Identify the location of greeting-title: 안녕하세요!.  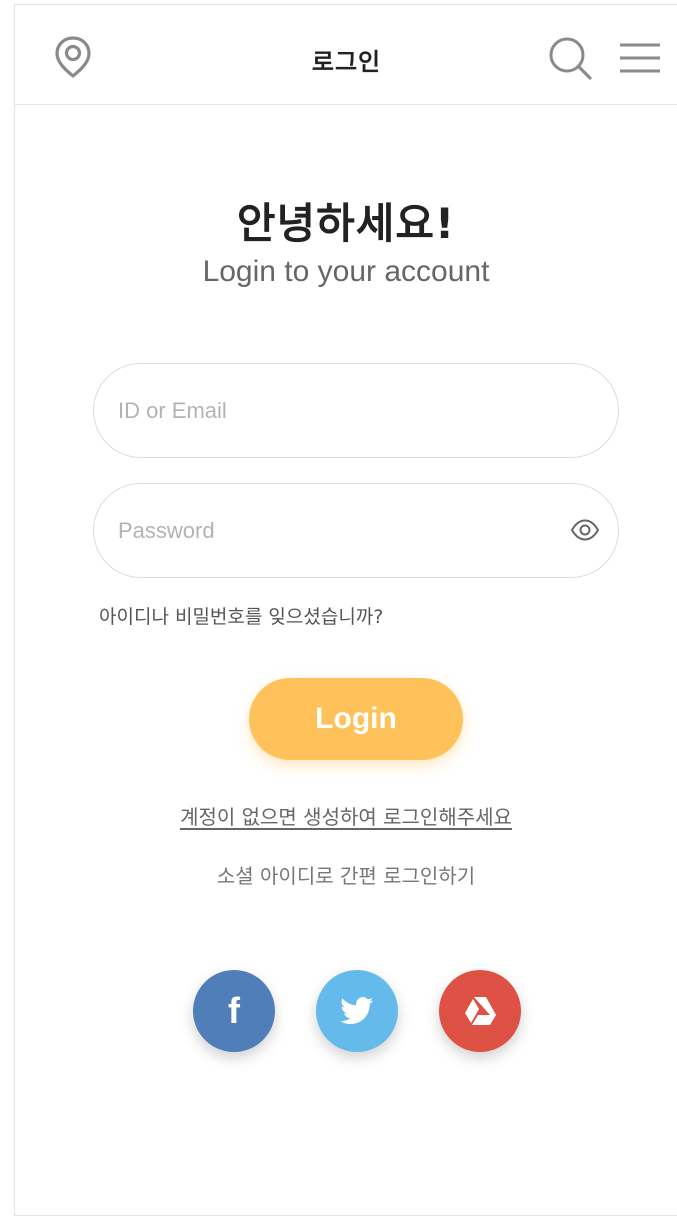
(346, 223).